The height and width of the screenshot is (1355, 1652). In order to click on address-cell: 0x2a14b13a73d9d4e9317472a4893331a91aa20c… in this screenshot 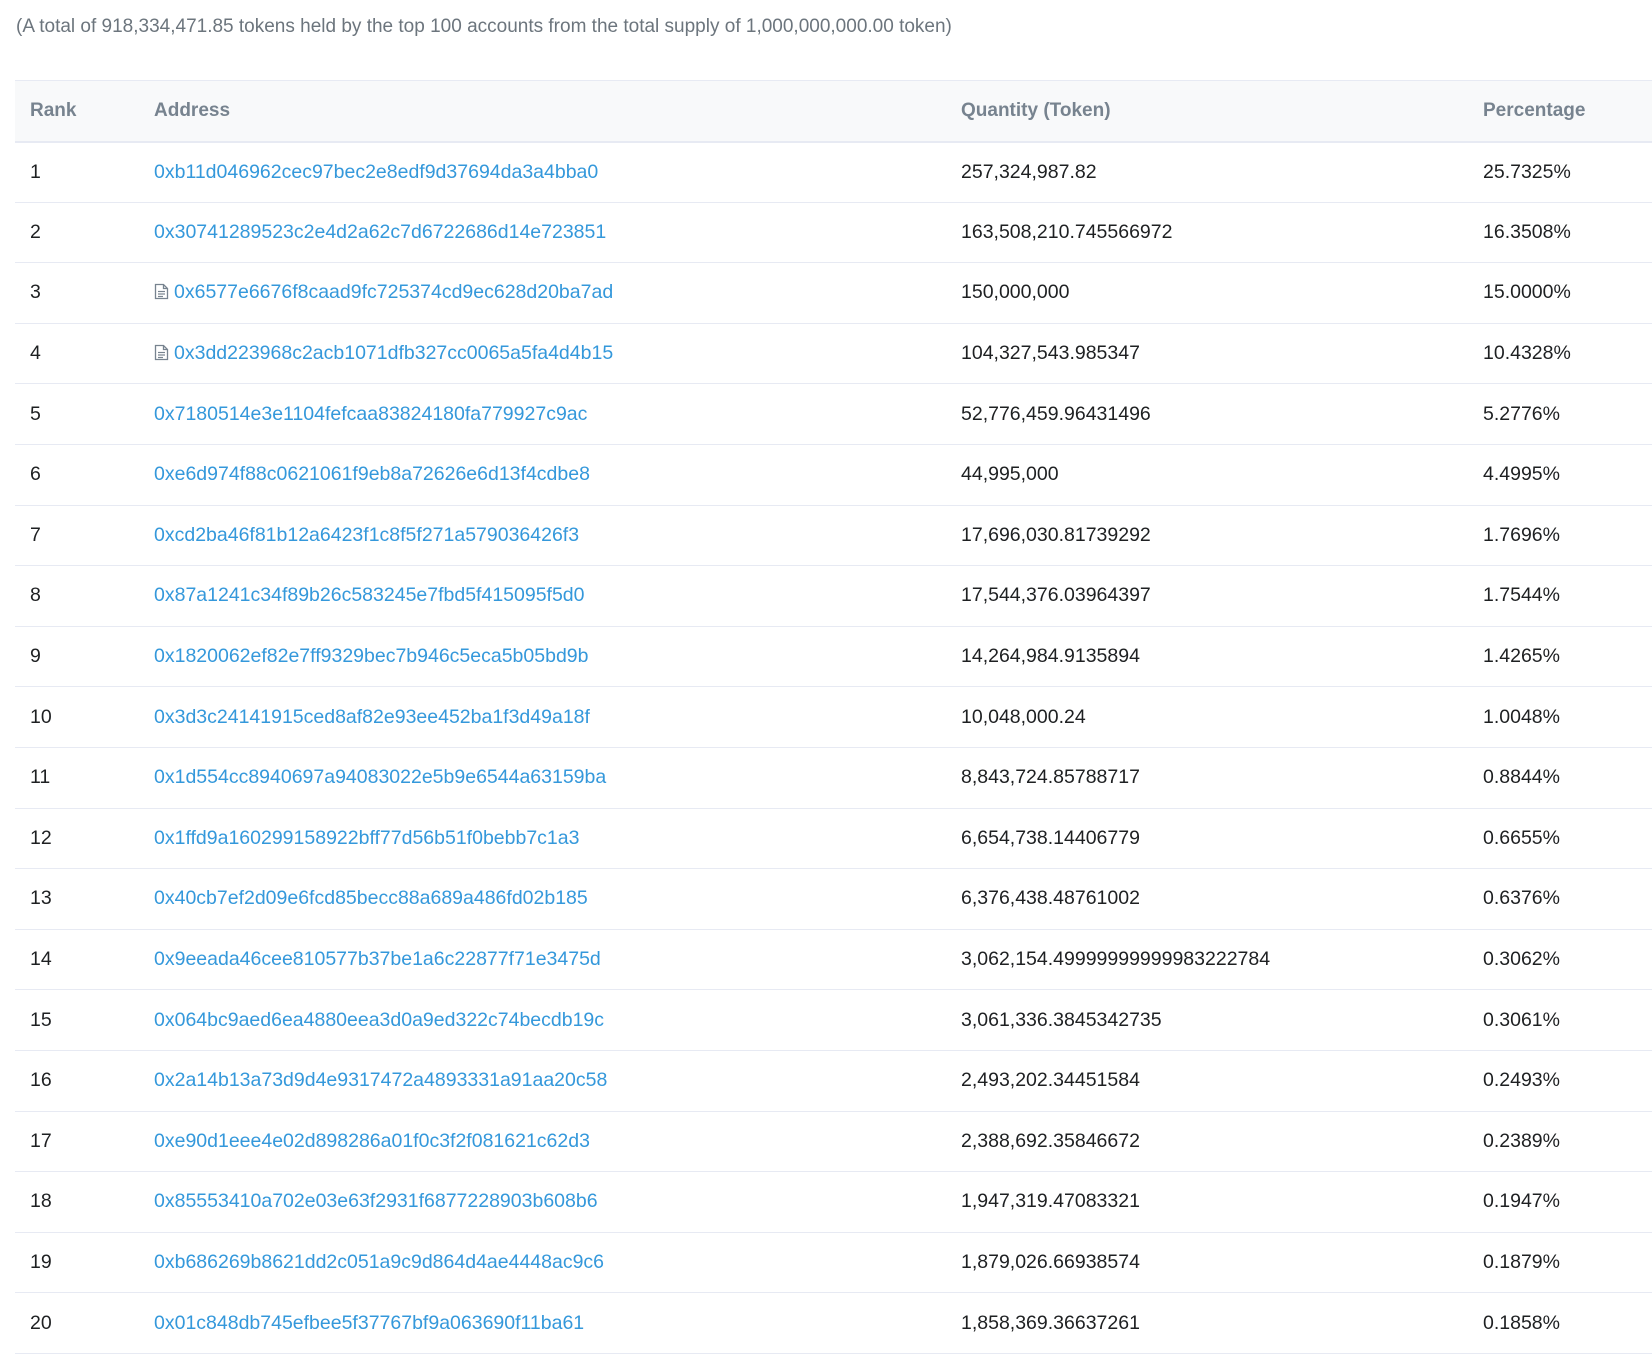, I will do `click(542, 1080)`.